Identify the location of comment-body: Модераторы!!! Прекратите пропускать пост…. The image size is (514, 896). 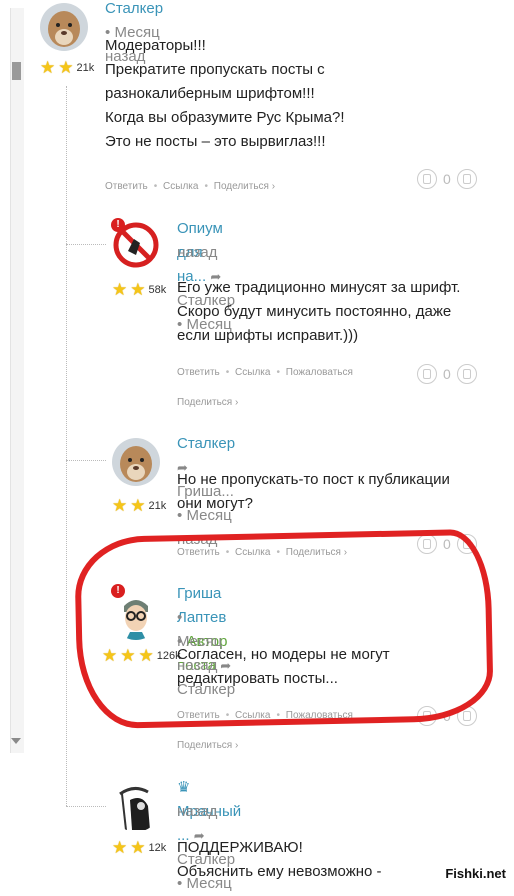
(225, 93).